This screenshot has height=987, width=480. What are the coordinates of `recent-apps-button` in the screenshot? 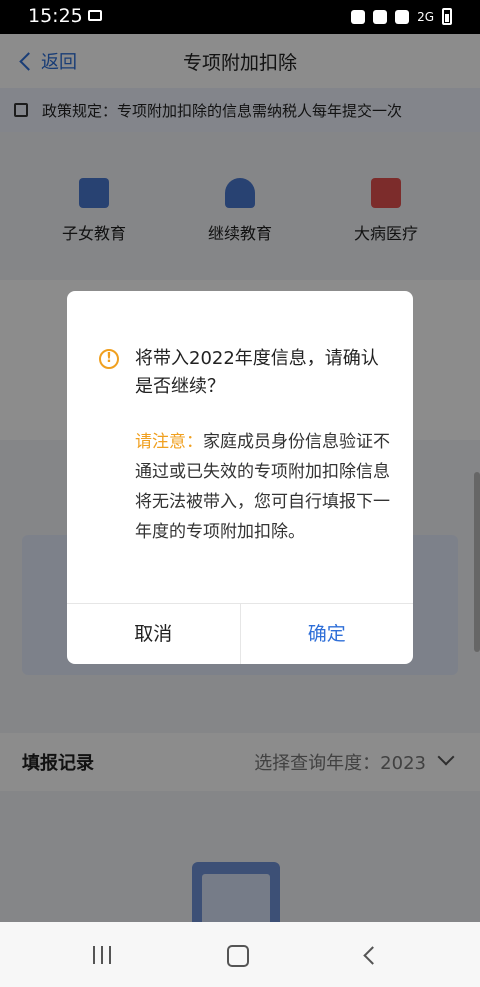 It's located at (102, 955).